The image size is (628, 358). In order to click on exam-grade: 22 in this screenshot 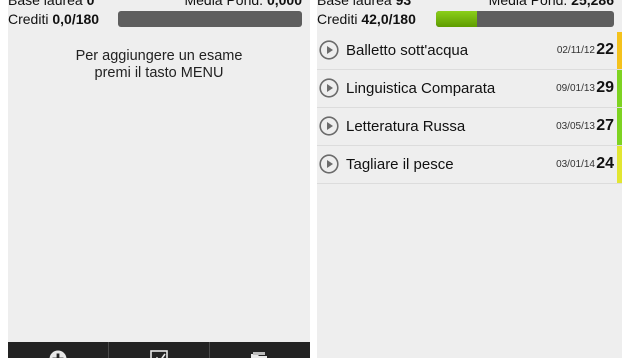, I will do `click(605, 49)`.